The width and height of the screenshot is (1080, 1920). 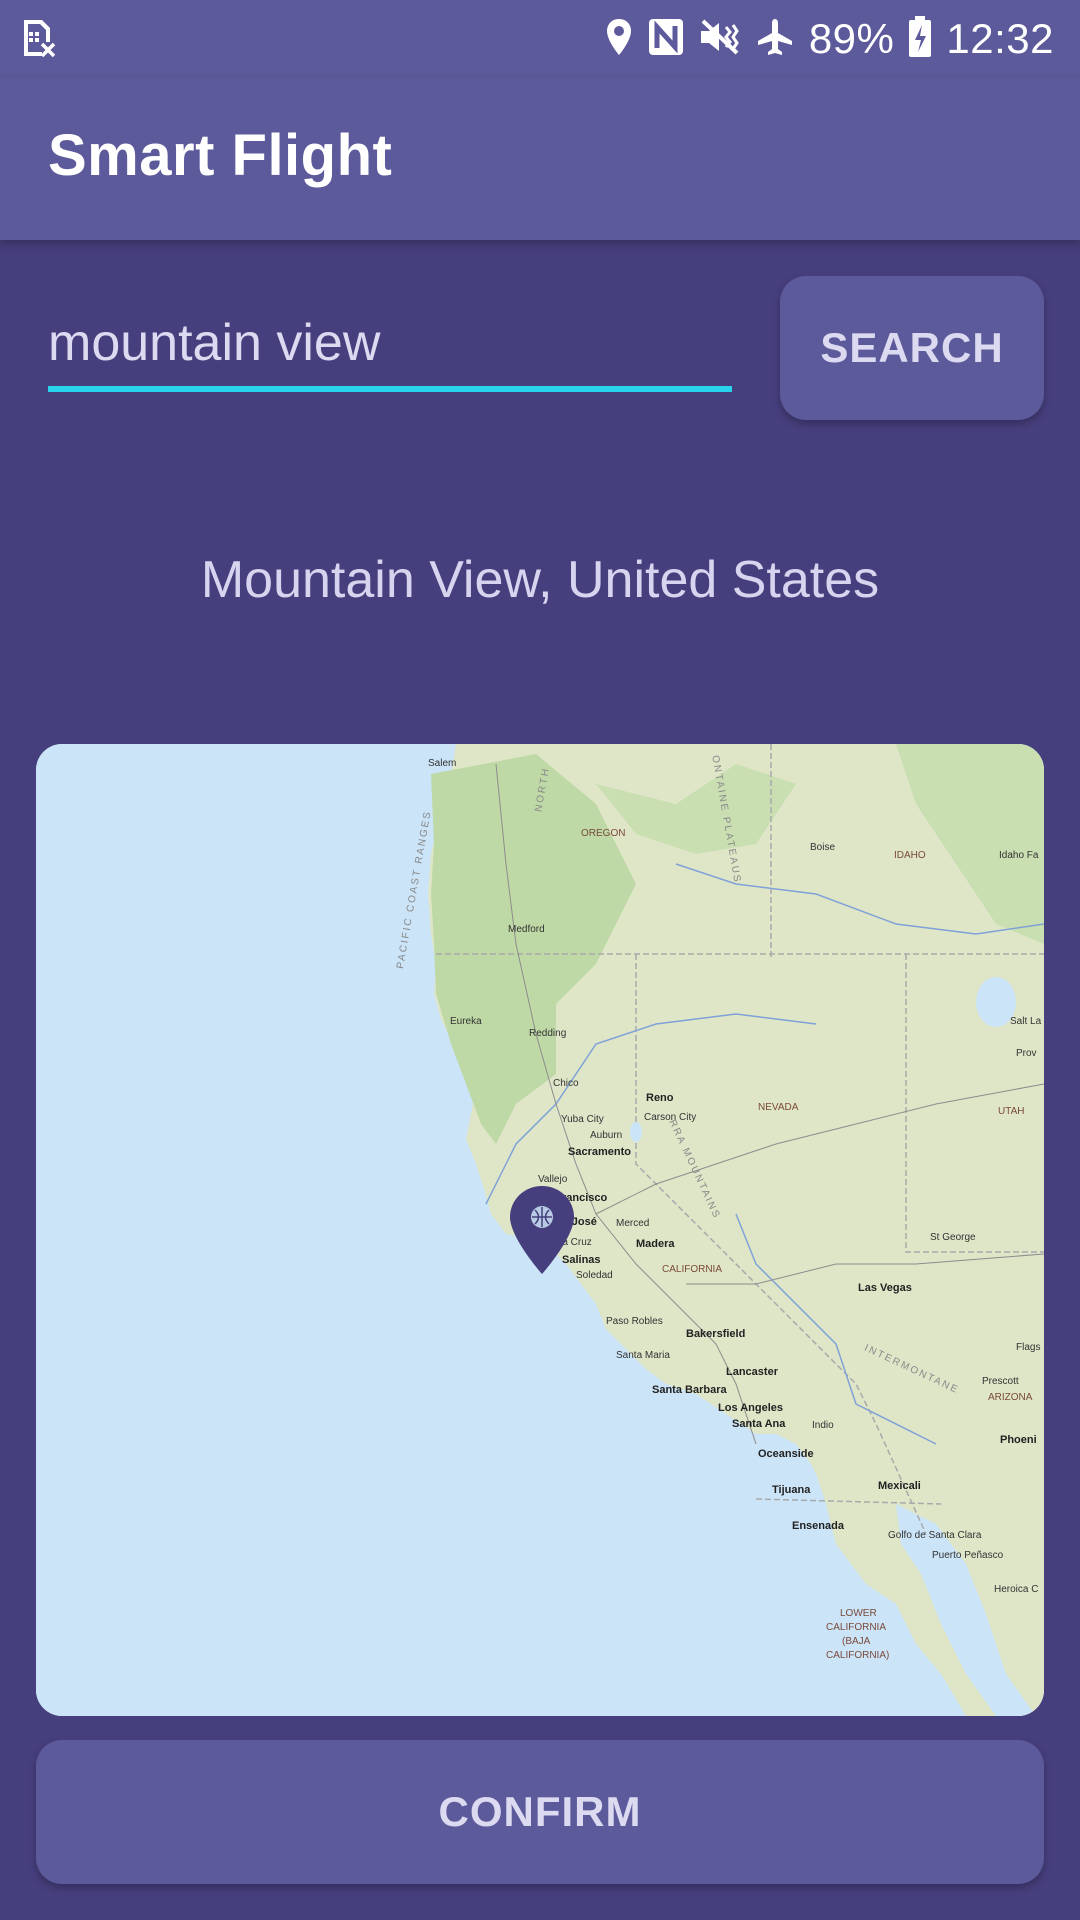 I want to click on map-label-baja: (BAJA, so click(x=856, y=1641).